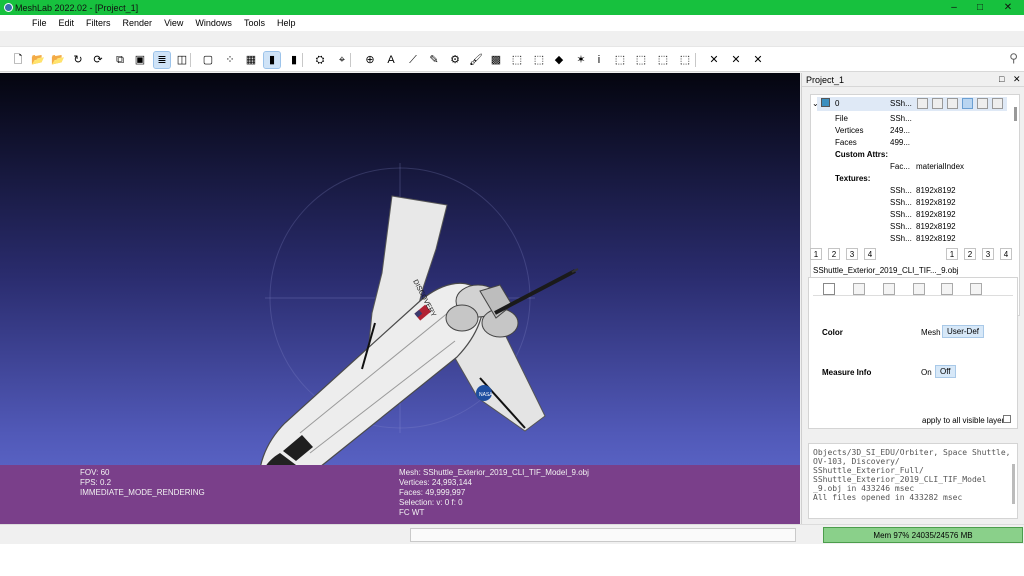 This screenshot has height=576, width=1024. Describe the element at coordinates (517, 60) in the screenshot. I see `select-vertices-icon: ⬚` at that location.